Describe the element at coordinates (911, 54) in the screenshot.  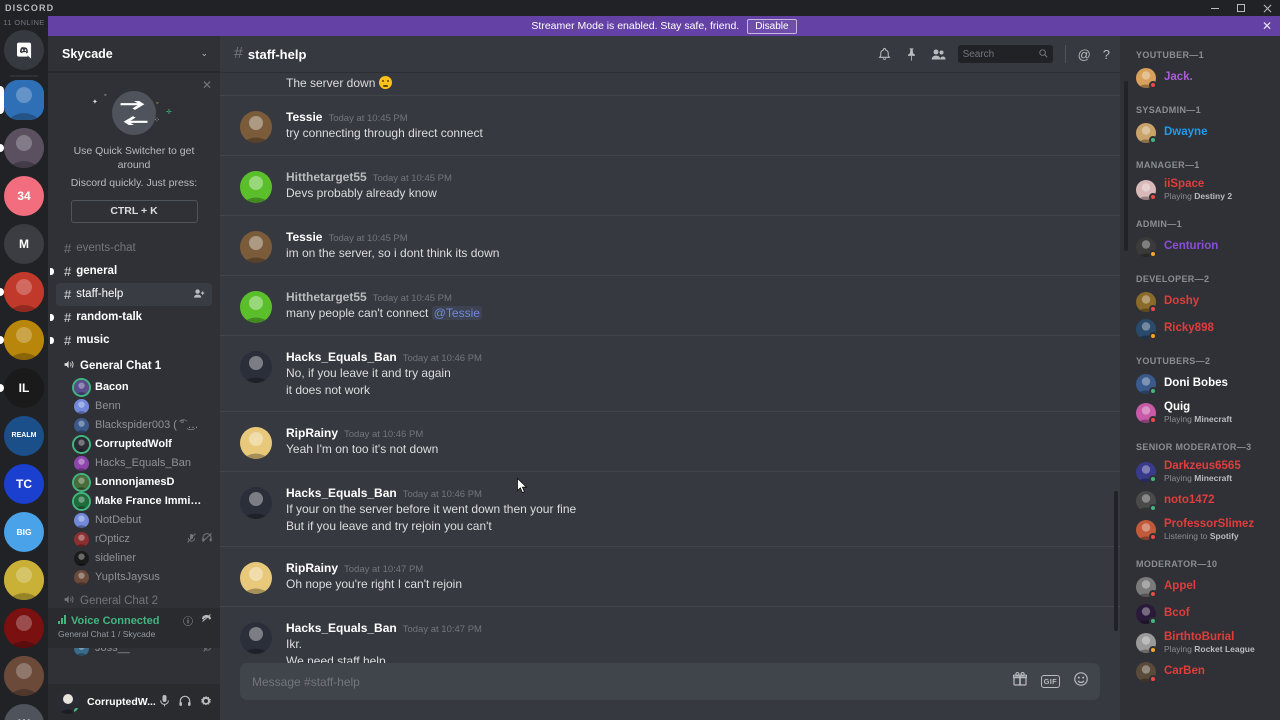
I see `pin-icon` at that location.